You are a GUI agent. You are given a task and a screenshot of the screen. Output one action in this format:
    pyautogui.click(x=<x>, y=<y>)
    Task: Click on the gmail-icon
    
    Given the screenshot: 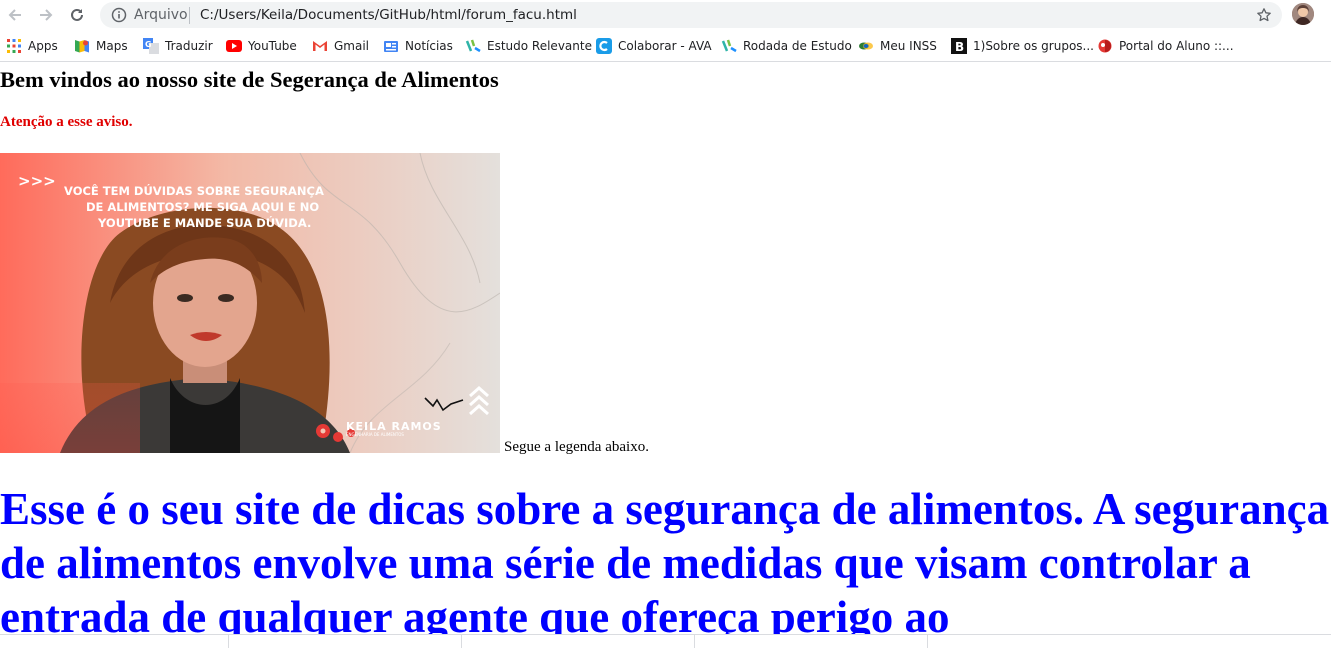 What is the action you would take?
    pyautogui.click(x=320, y=46)
    